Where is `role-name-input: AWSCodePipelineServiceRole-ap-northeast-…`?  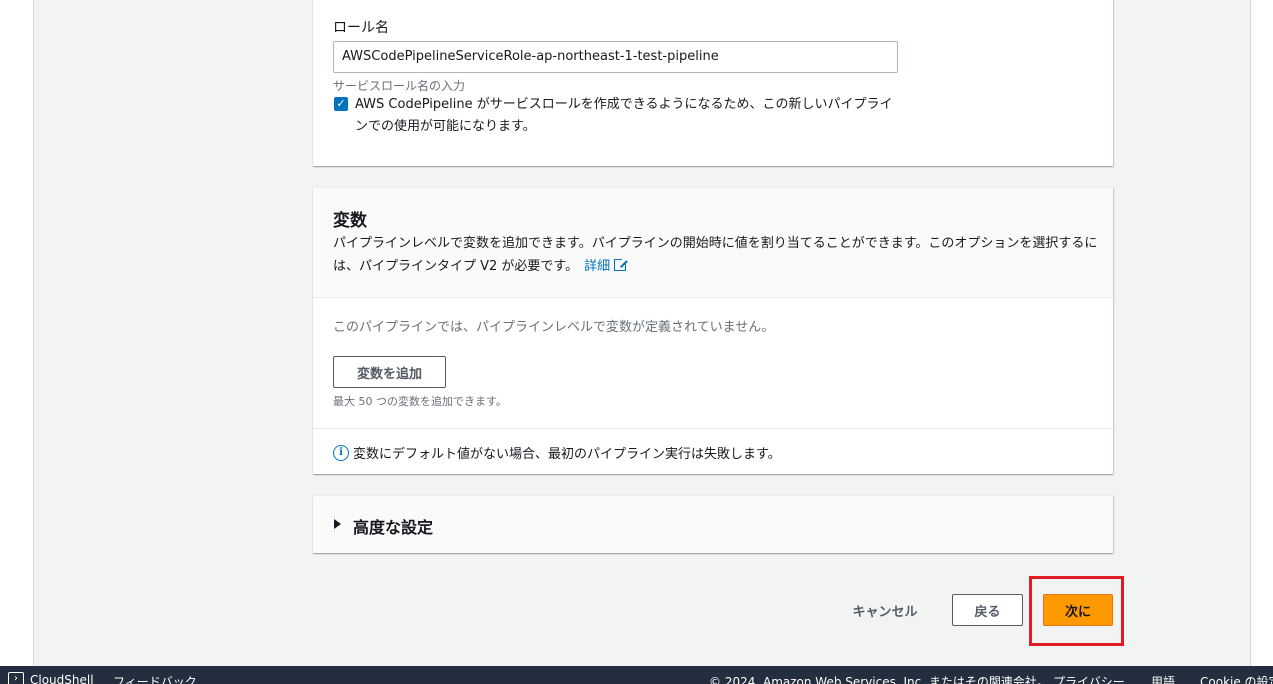 role-name-input: AWSCodePipelineServiceRole-ap-northeast-… is located at coordinates (615, 57).